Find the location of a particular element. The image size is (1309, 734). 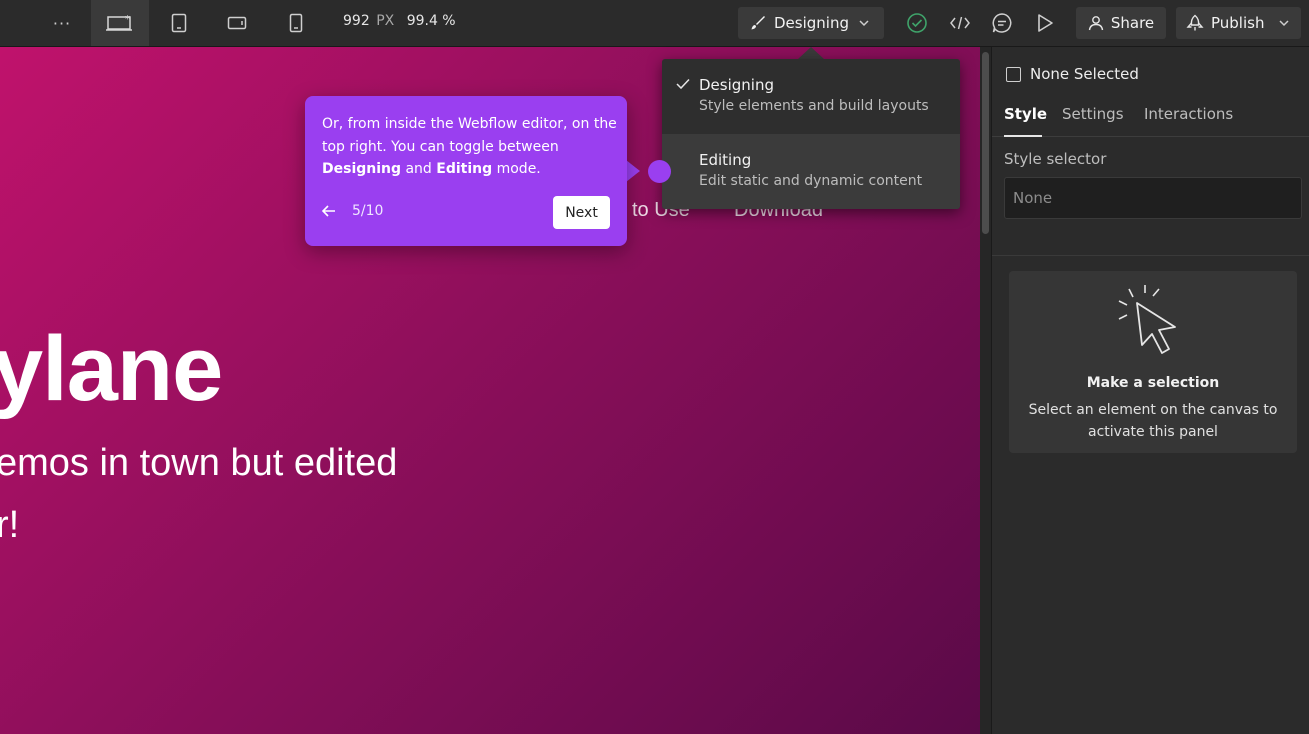

publish-button: Publish is located at coordinates (1238, 23).